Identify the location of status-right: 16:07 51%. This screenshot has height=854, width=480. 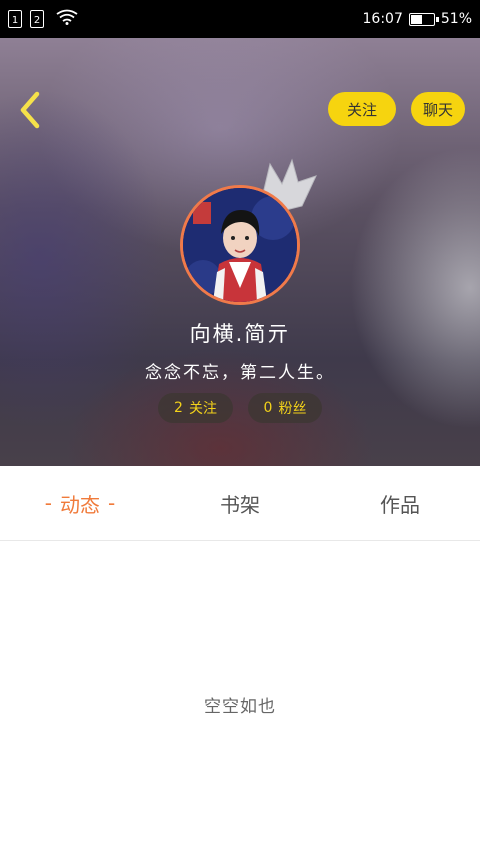
(417, 19).